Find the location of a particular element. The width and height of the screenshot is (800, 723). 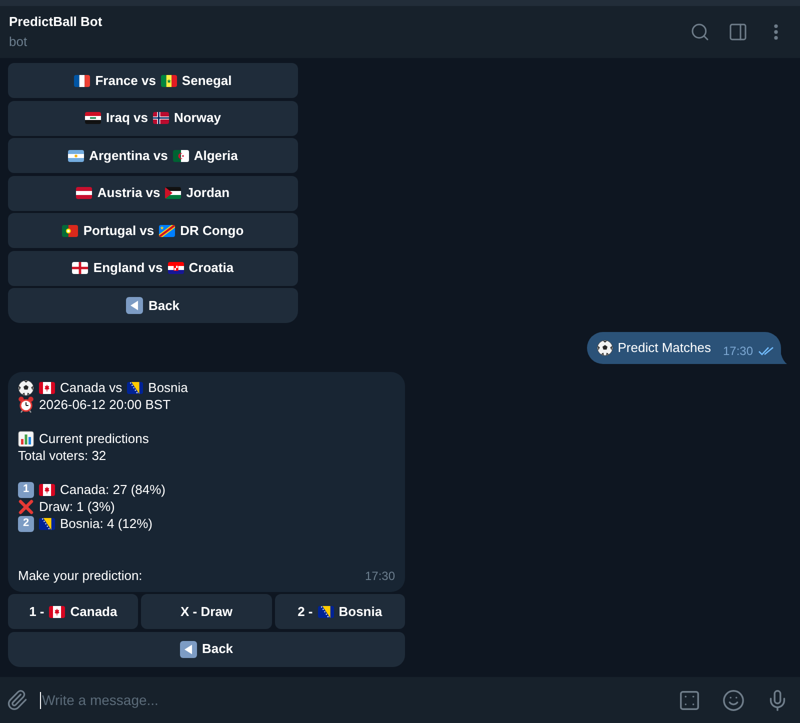

message-text: Total voters: 32 is located at coordinates (62, 455).